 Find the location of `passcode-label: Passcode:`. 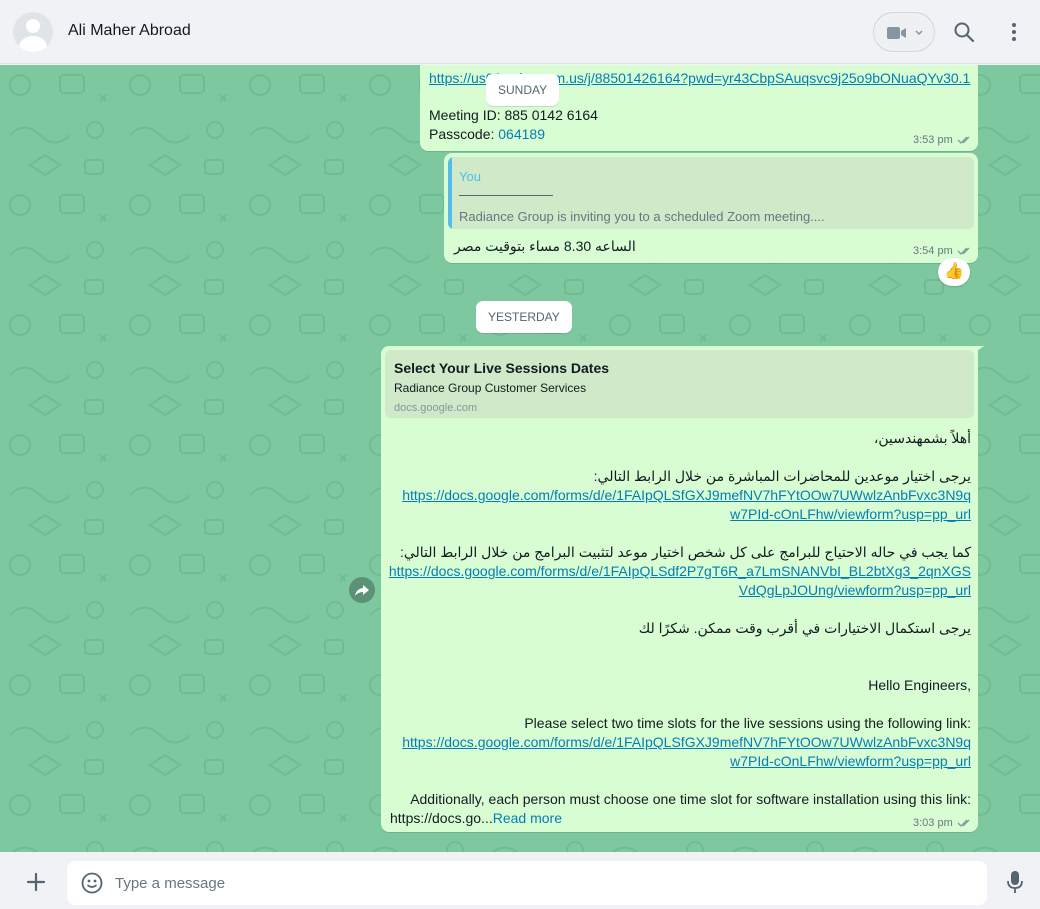

passcode-label: Passcode: is located at coordinates (464, 134).